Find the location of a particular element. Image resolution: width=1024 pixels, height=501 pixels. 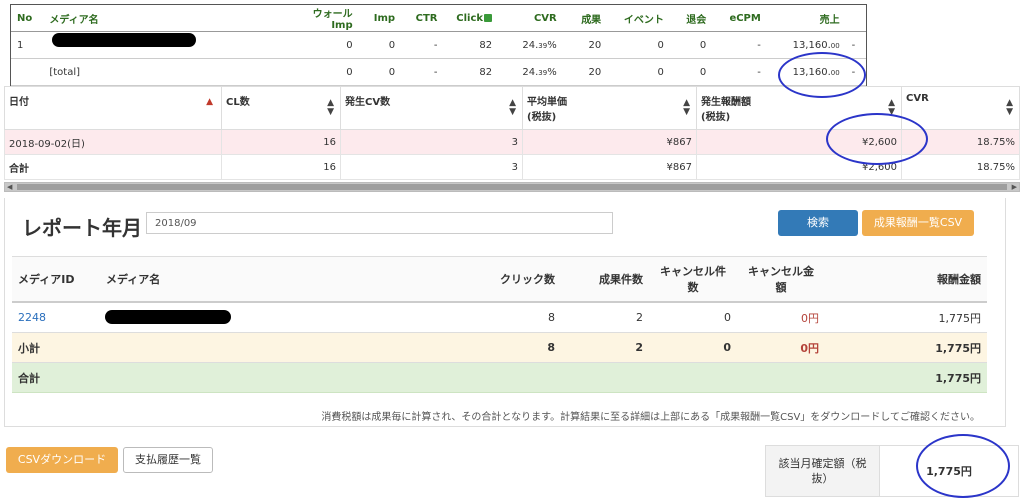

col-reward-amount: 報酬金額 is located at coordinates (906, 279).